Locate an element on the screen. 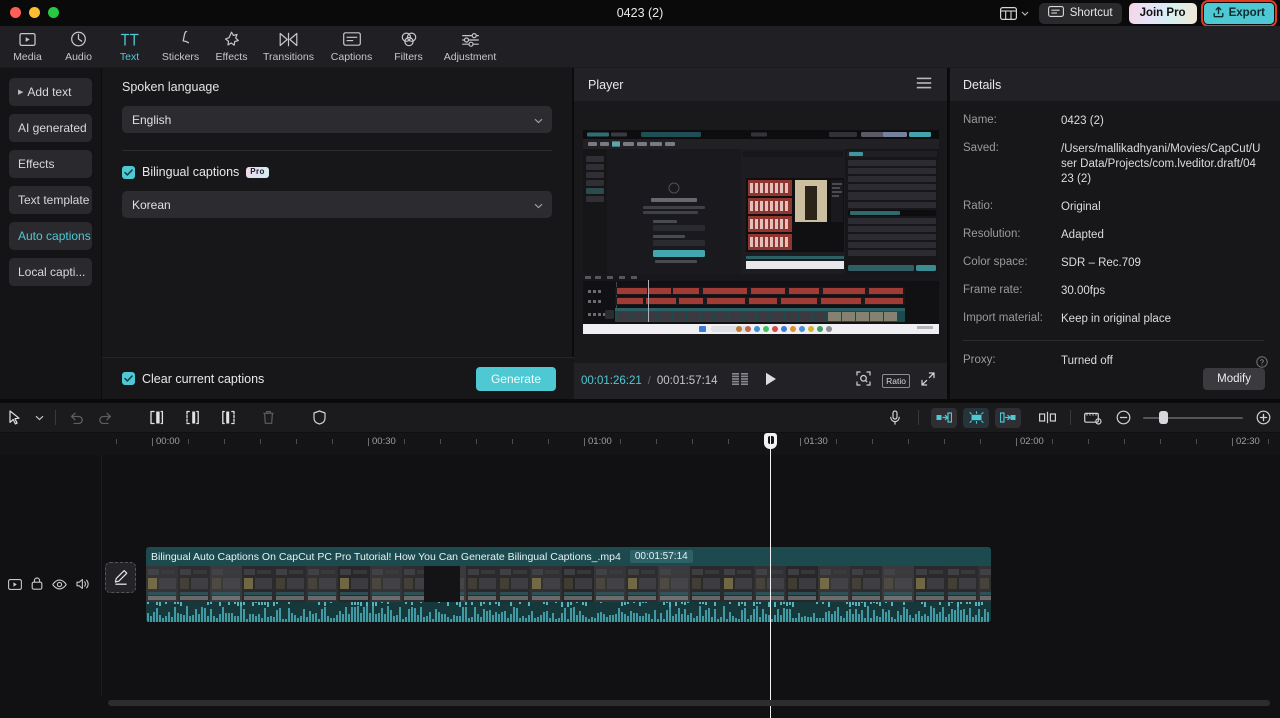  frames-icon is located at coordinates (740, 381).